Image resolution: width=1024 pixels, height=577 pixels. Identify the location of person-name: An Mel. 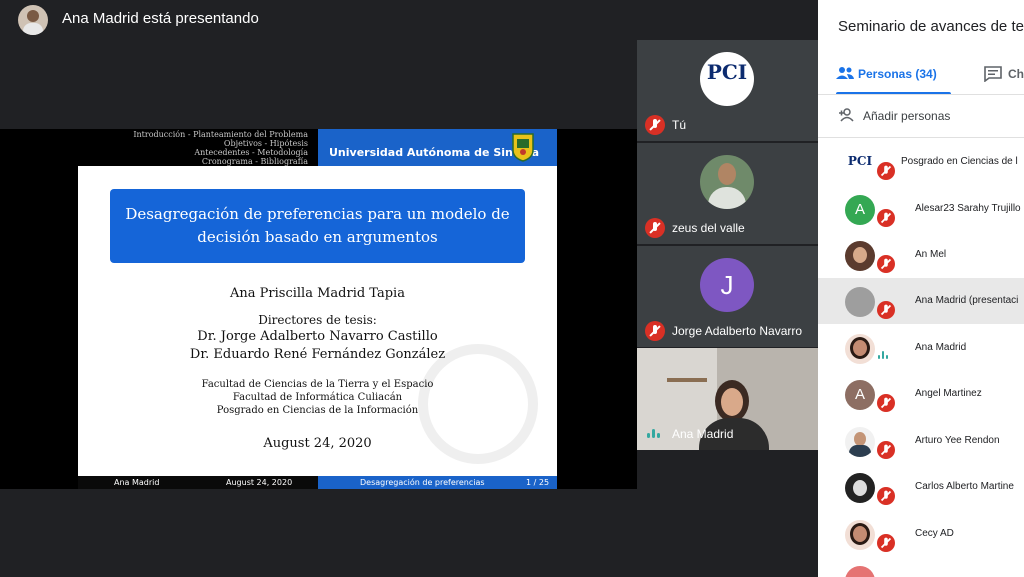
(931, 254).